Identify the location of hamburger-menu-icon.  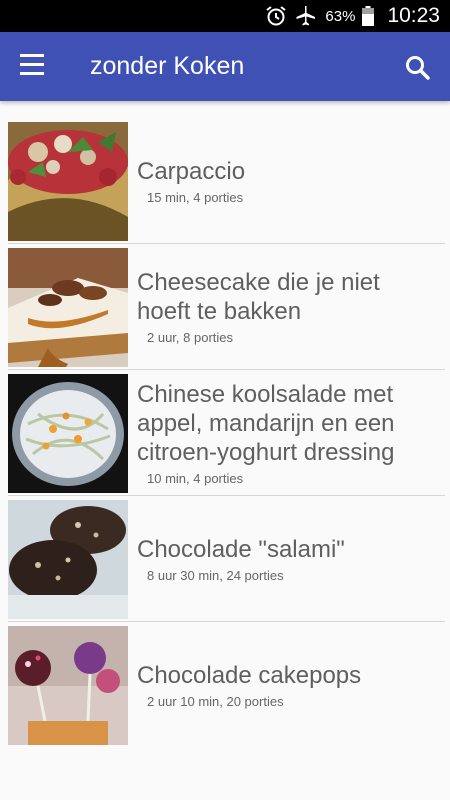
(35, 67).